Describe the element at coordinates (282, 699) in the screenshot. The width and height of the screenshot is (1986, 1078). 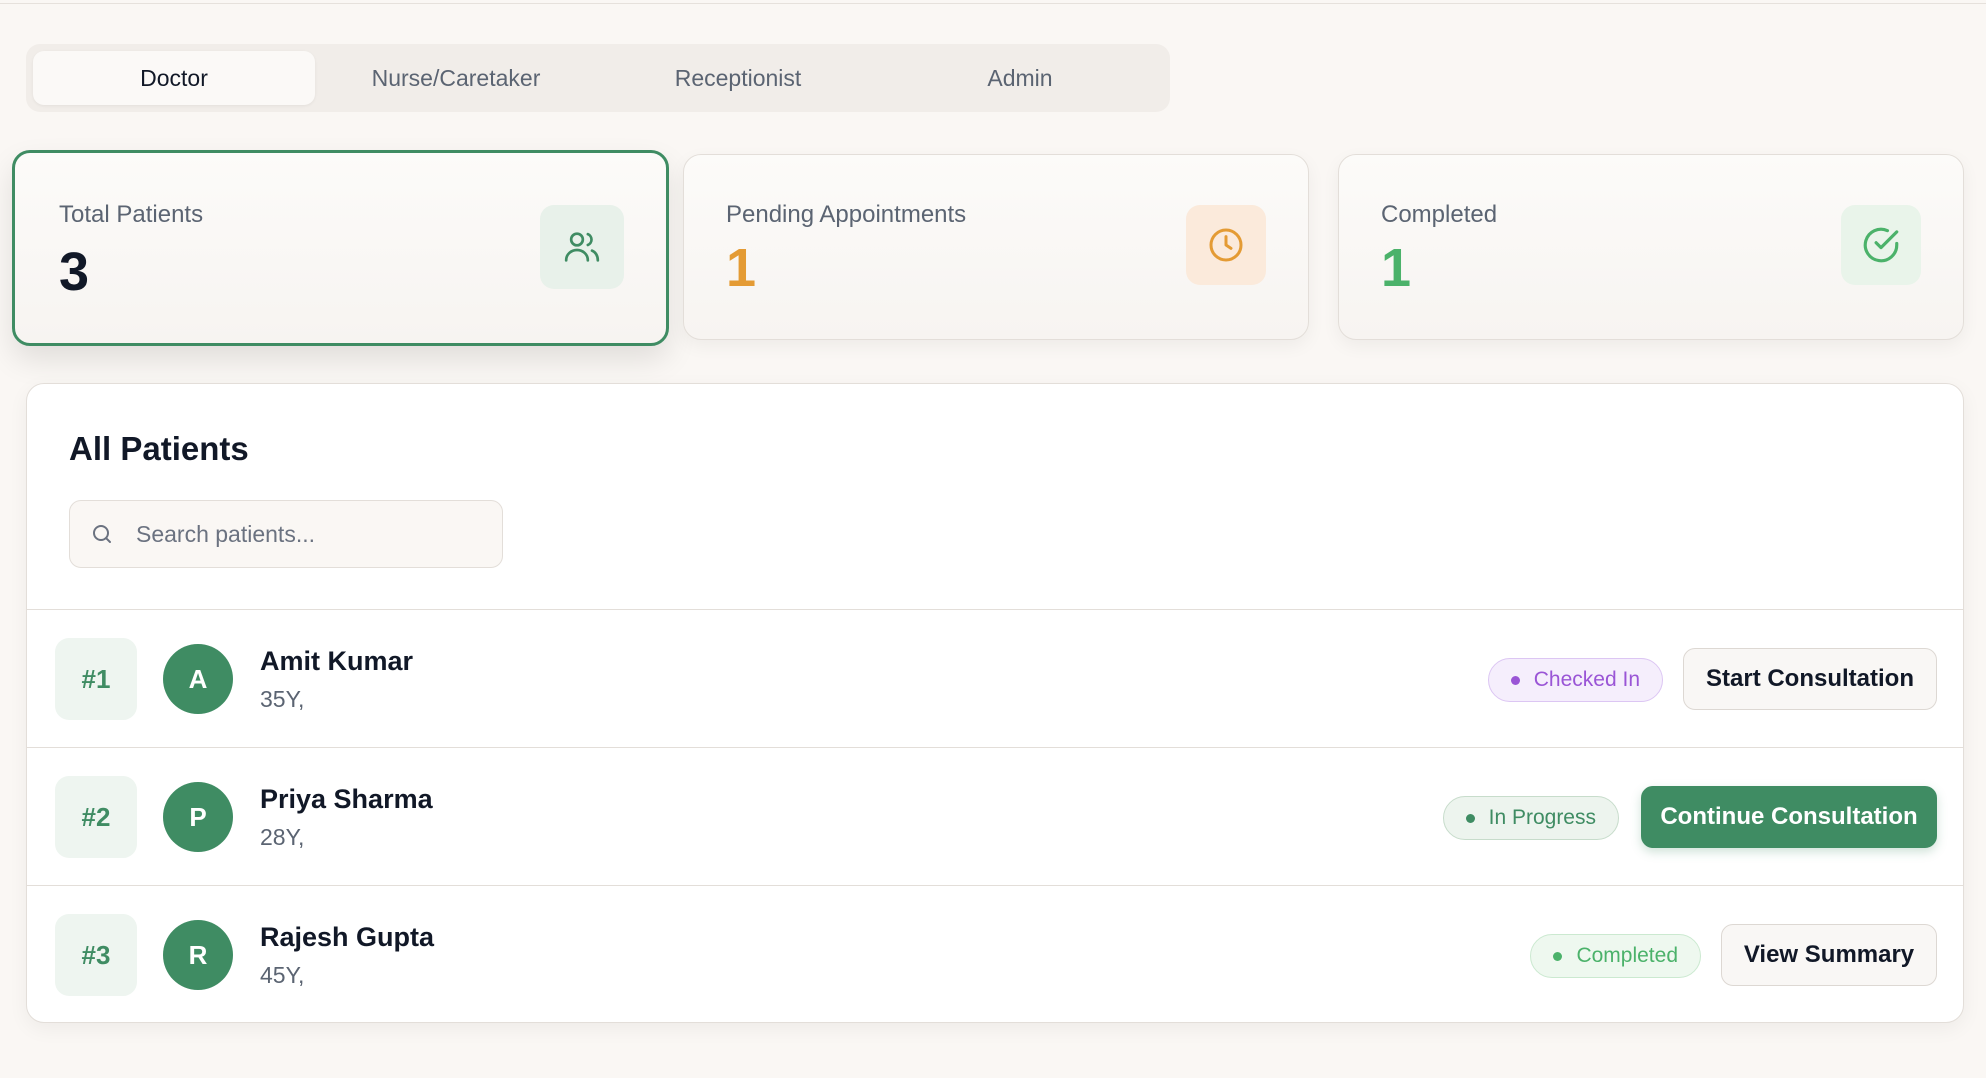
I see `patient-meta: 35Y,` at that location.